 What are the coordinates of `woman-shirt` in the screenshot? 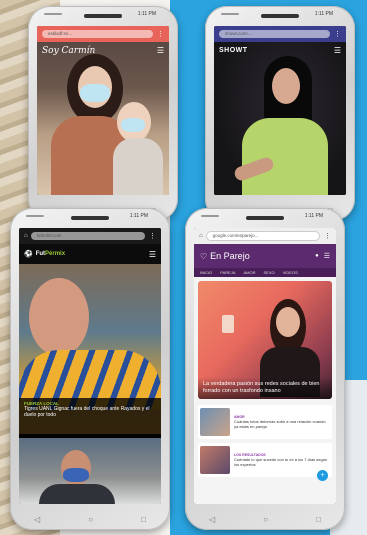 It's located at (285, 156).